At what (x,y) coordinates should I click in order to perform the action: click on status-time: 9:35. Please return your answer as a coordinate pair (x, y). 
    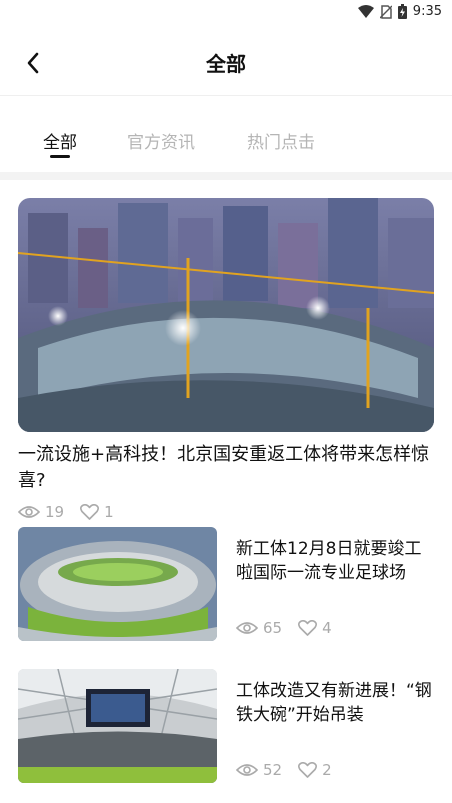
    Looking at the image, I should click on (427, 11).